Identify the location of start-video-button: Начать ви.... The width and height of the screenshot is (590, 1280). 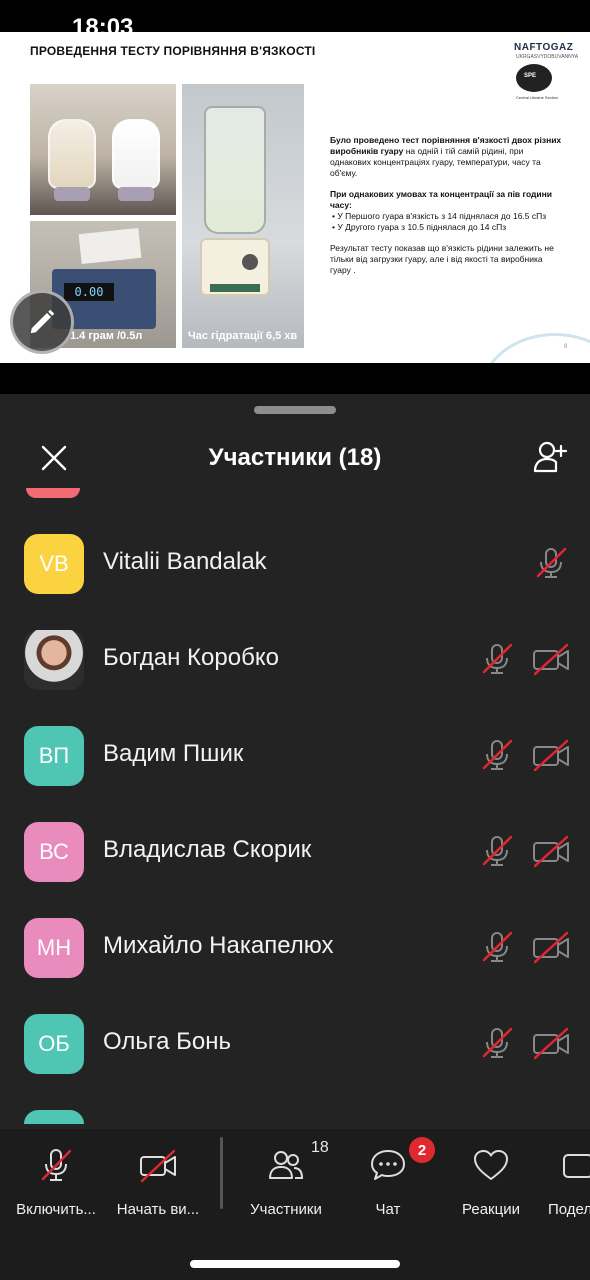
(158, 1183).